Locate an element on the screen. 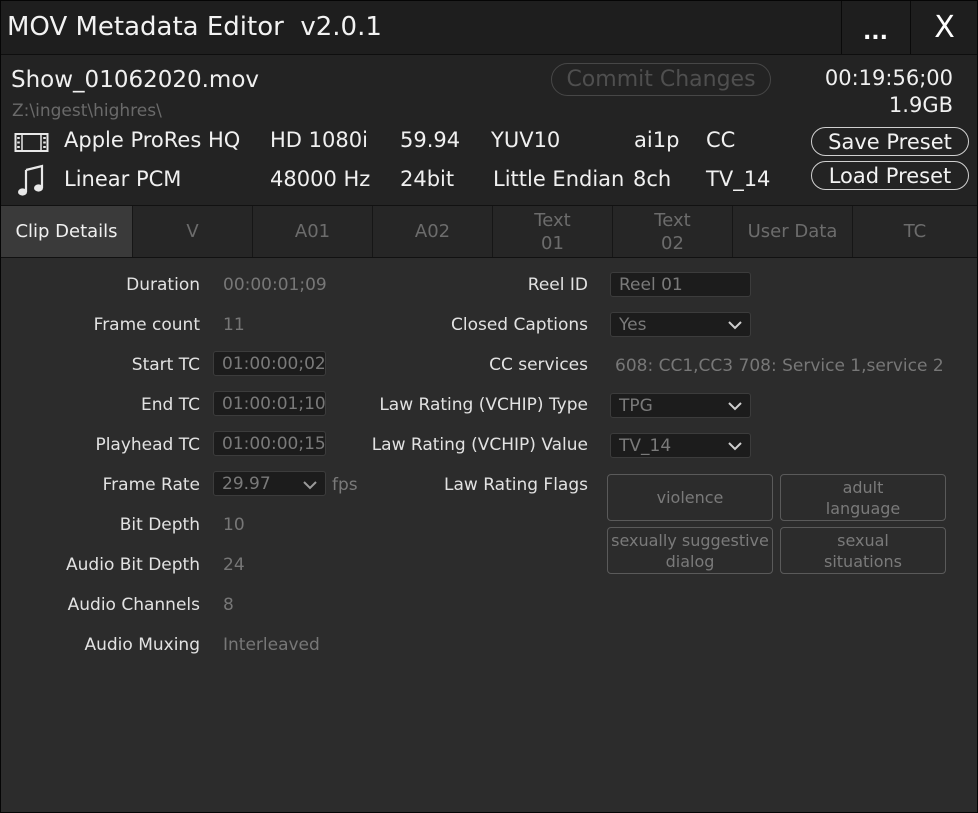 The width and height of the screenshot is (978, 813). tab-text-01: Text 01 is located at coordinates (553, 231).